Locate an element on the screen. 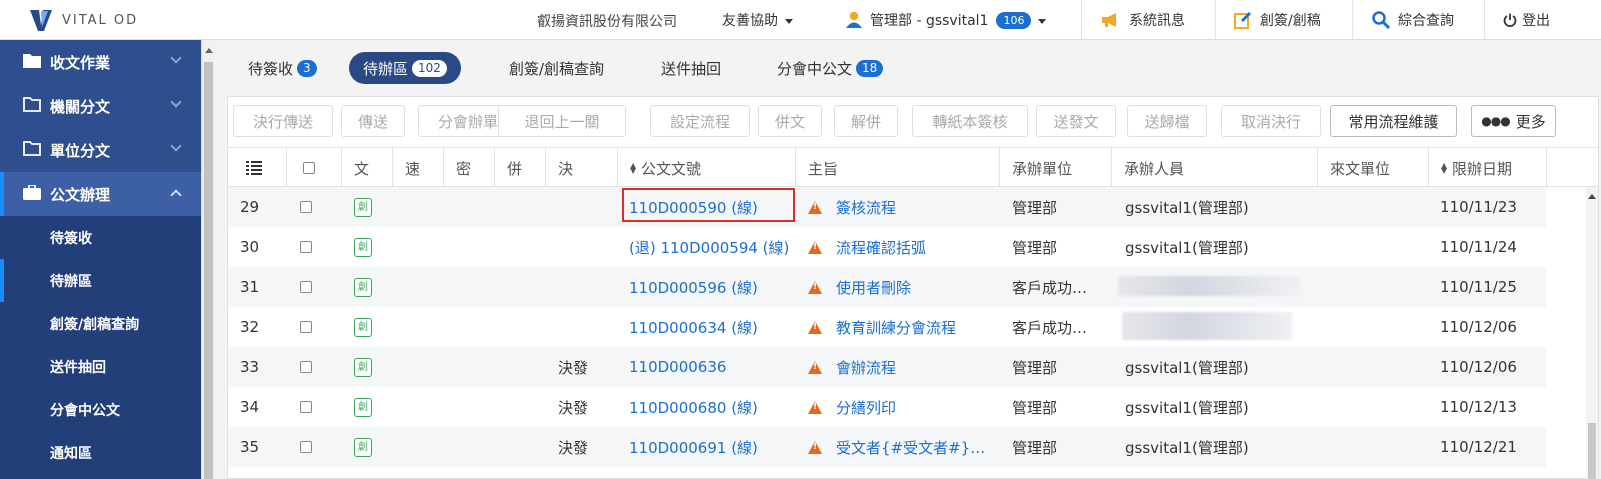 The height and width of the screenshot is (479, 1601). create-tag: 創 is located at coordinates (363, 407).